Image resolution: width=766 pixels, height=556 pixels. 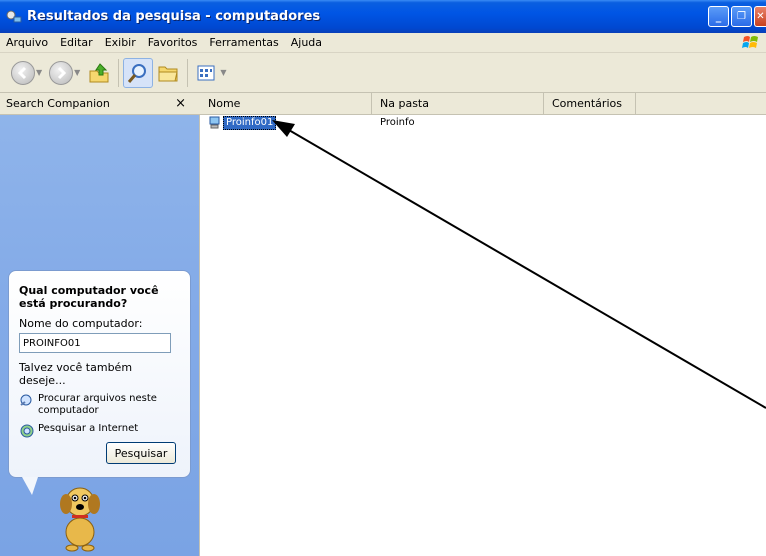 I want to click on restore-icon: ❐, so click(x=741, y=16).